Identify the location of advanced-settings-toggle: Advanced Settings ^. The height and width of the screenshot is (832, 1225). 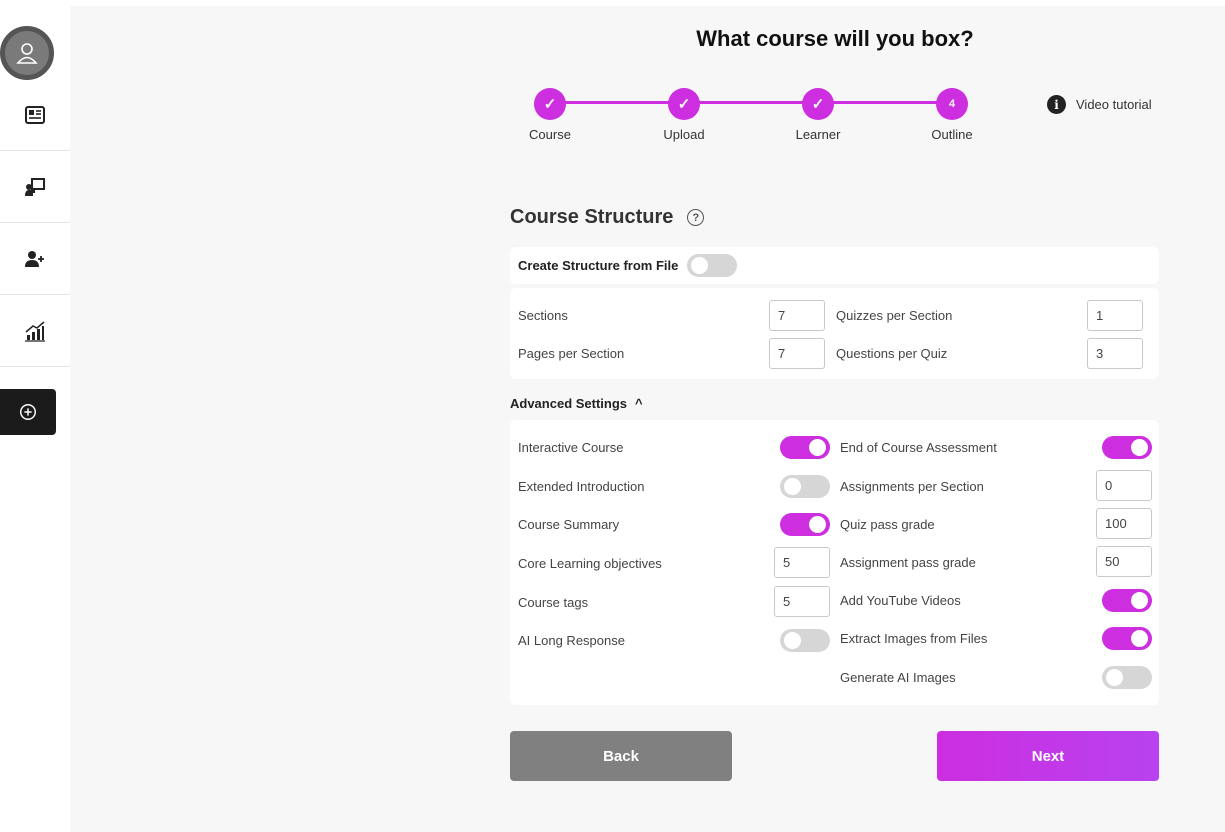
(576, 403).